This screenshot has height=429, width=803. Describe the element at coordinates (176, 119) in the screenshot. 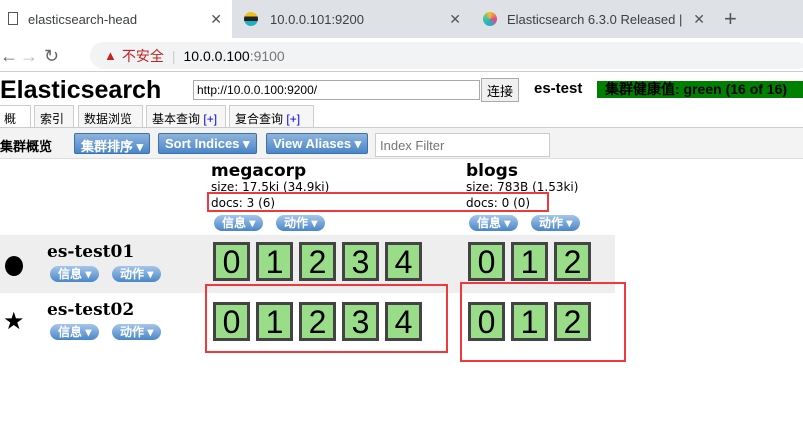

I see `tab-label: 基本查询` at that location.